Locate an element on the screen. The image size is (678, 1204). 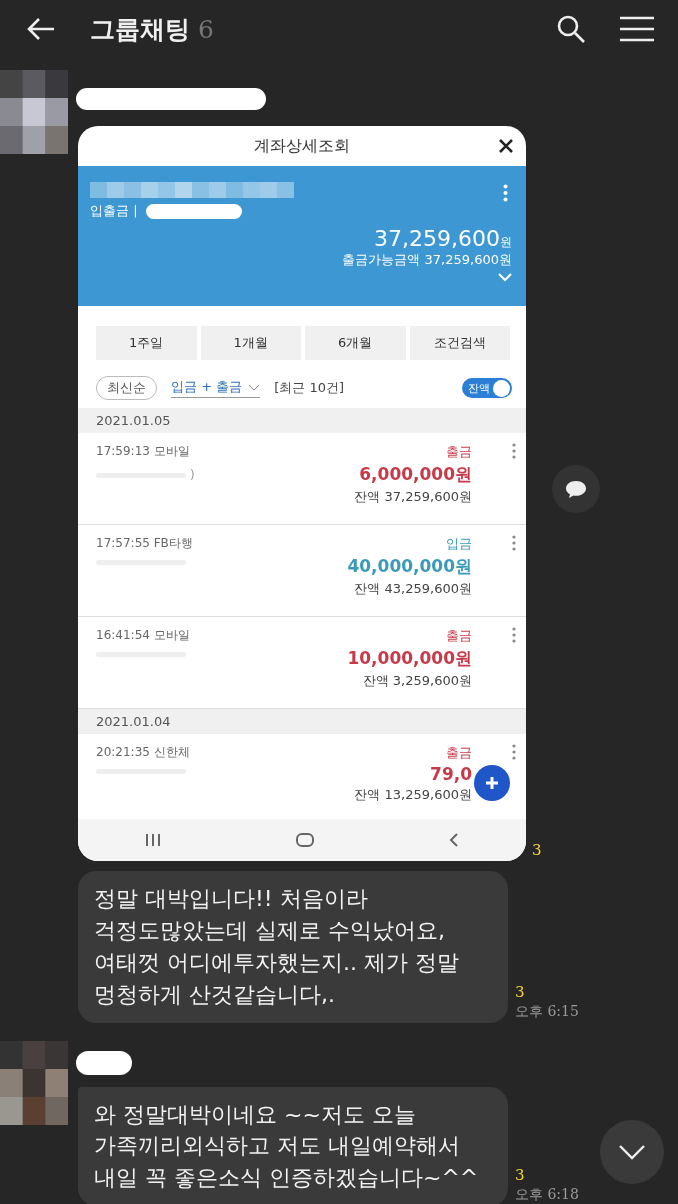
available-amount: 출금가능금액 37,259,600원 is located at coordinates (427, 260).